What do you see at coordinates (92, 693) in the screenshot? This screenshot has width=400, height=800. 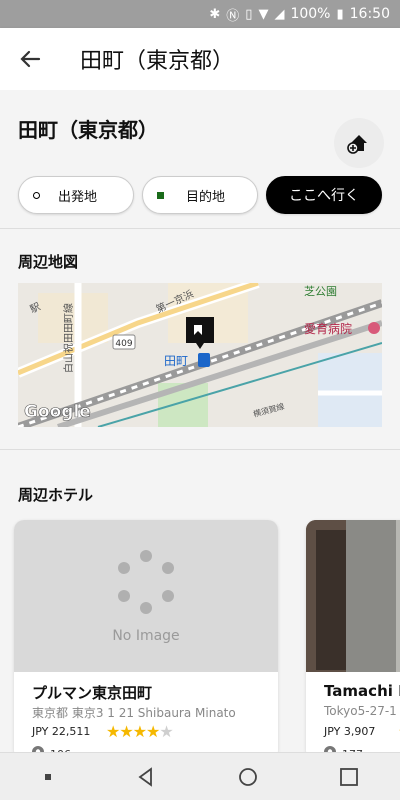 I see `hotel-name: プルマン東京田町` at bounding box center [92, 693].